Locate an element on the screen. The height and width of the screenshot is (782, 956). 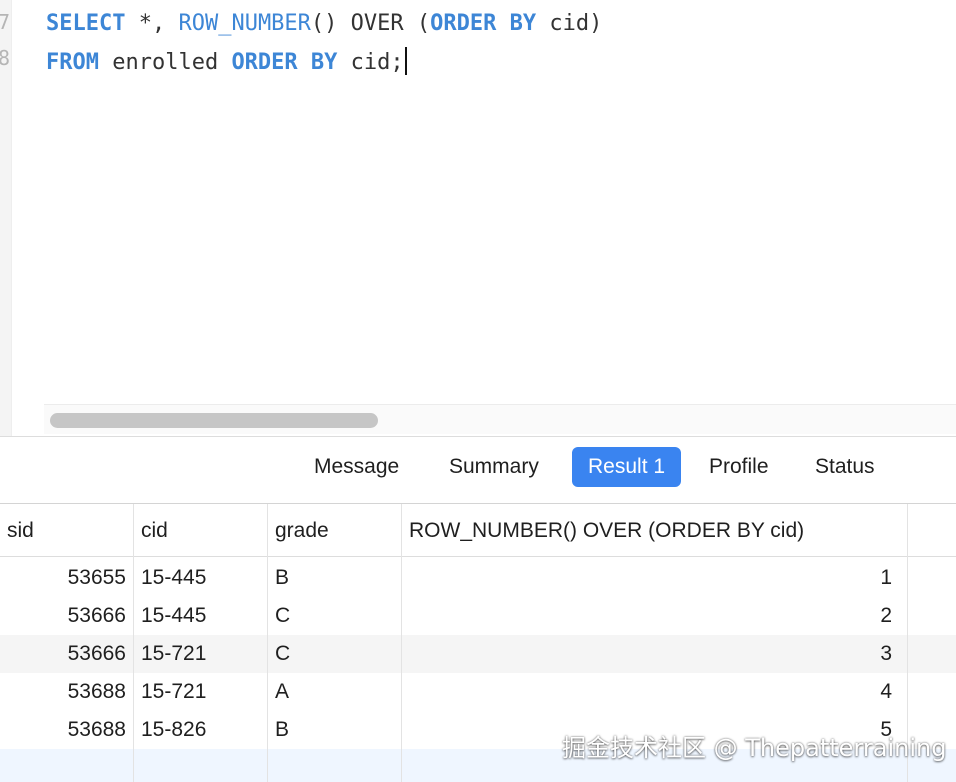
tab-message: Message is located at coordinates (356, 467).